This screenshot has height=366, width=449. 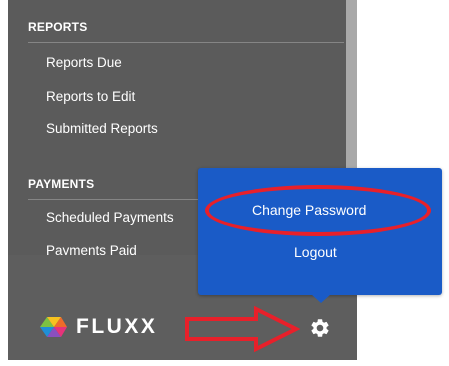 I want to click on gear-icon, so click(x=320, y=328).